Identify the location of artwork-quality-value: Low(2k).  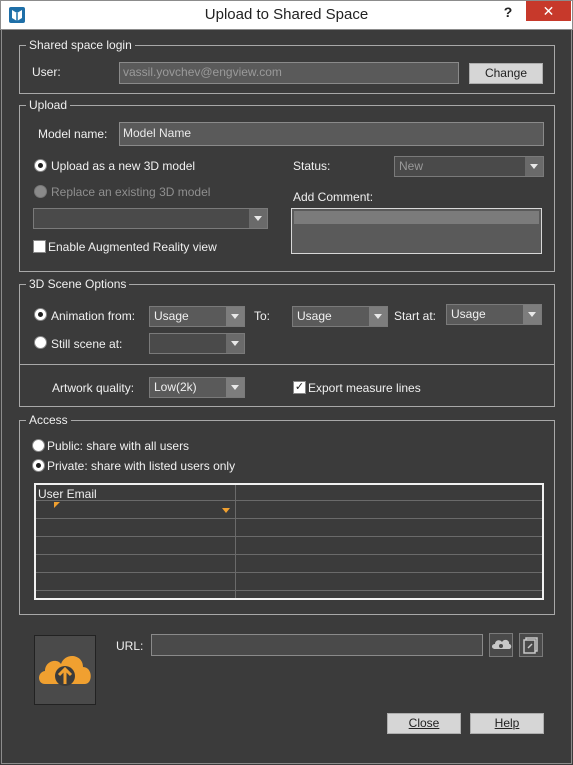
(175, 387).